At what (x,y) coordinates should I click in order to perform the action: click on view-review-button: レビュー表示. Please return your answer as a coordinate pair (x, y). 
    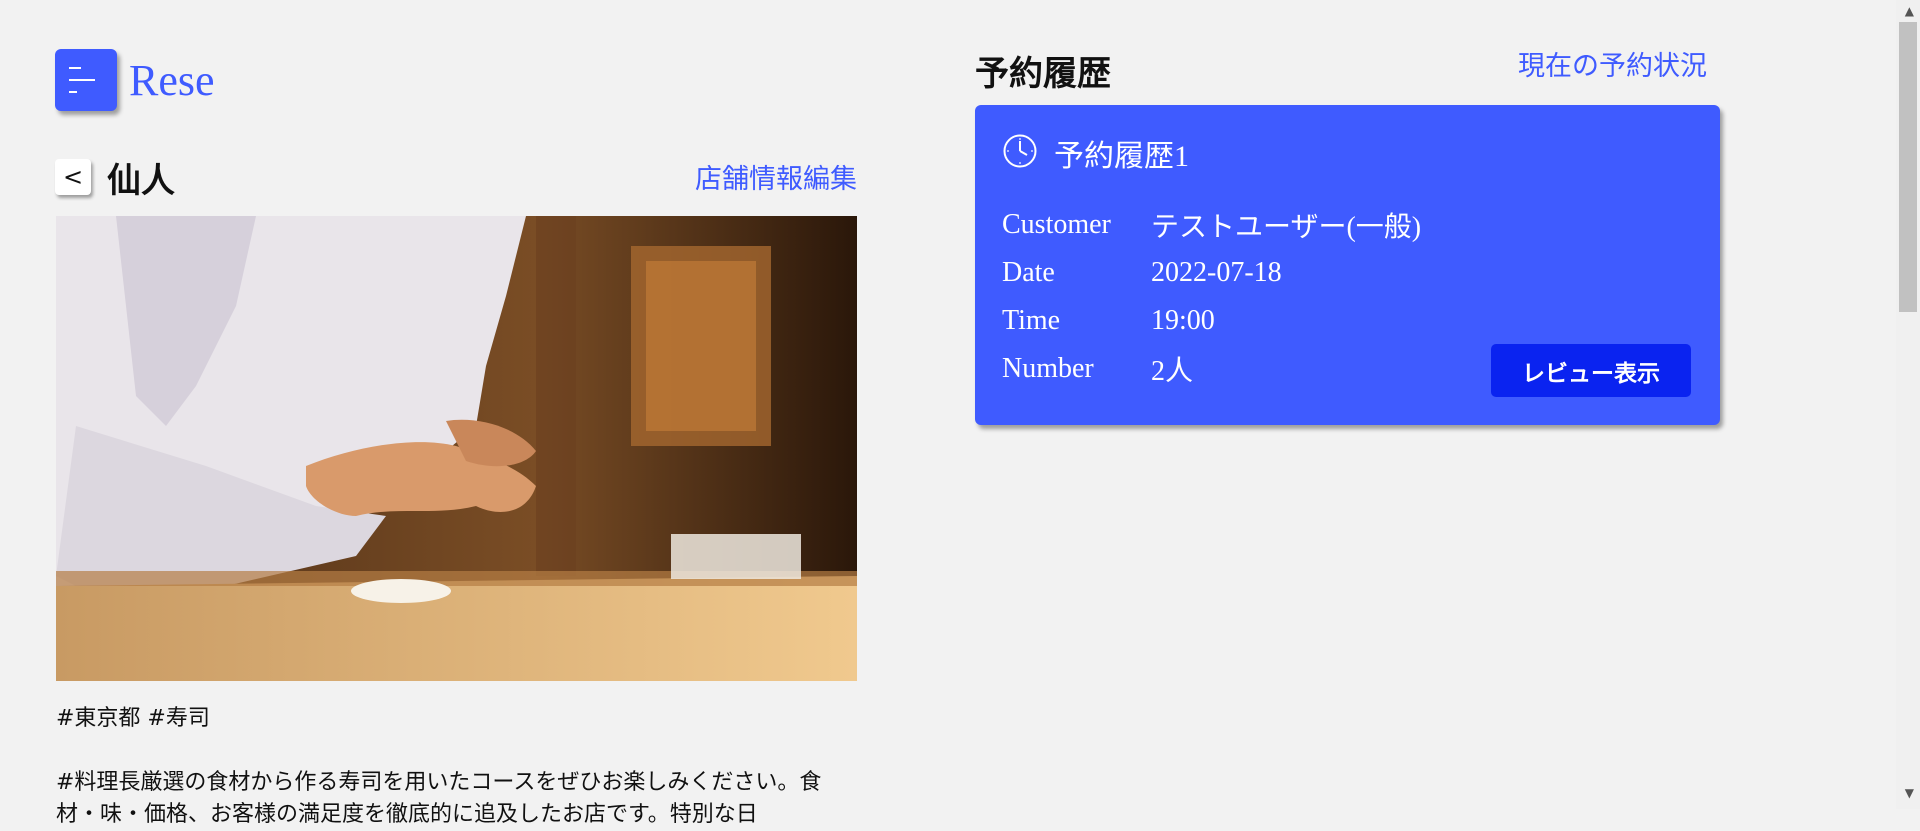
    Looking at the image, I should click on (1591, 370).